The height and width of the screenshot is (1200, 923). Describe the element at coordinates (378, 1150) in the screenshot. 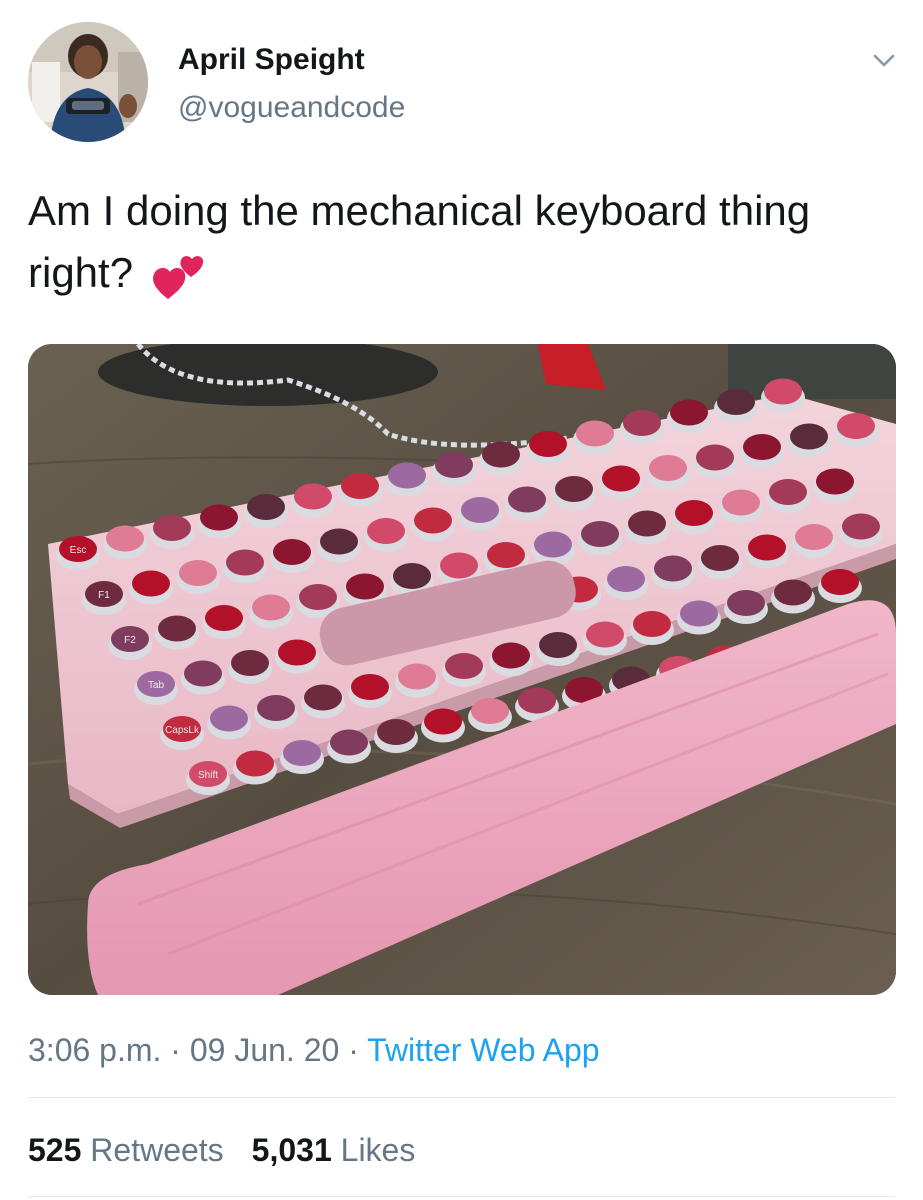

I see `likes-label: Likes` at that location.